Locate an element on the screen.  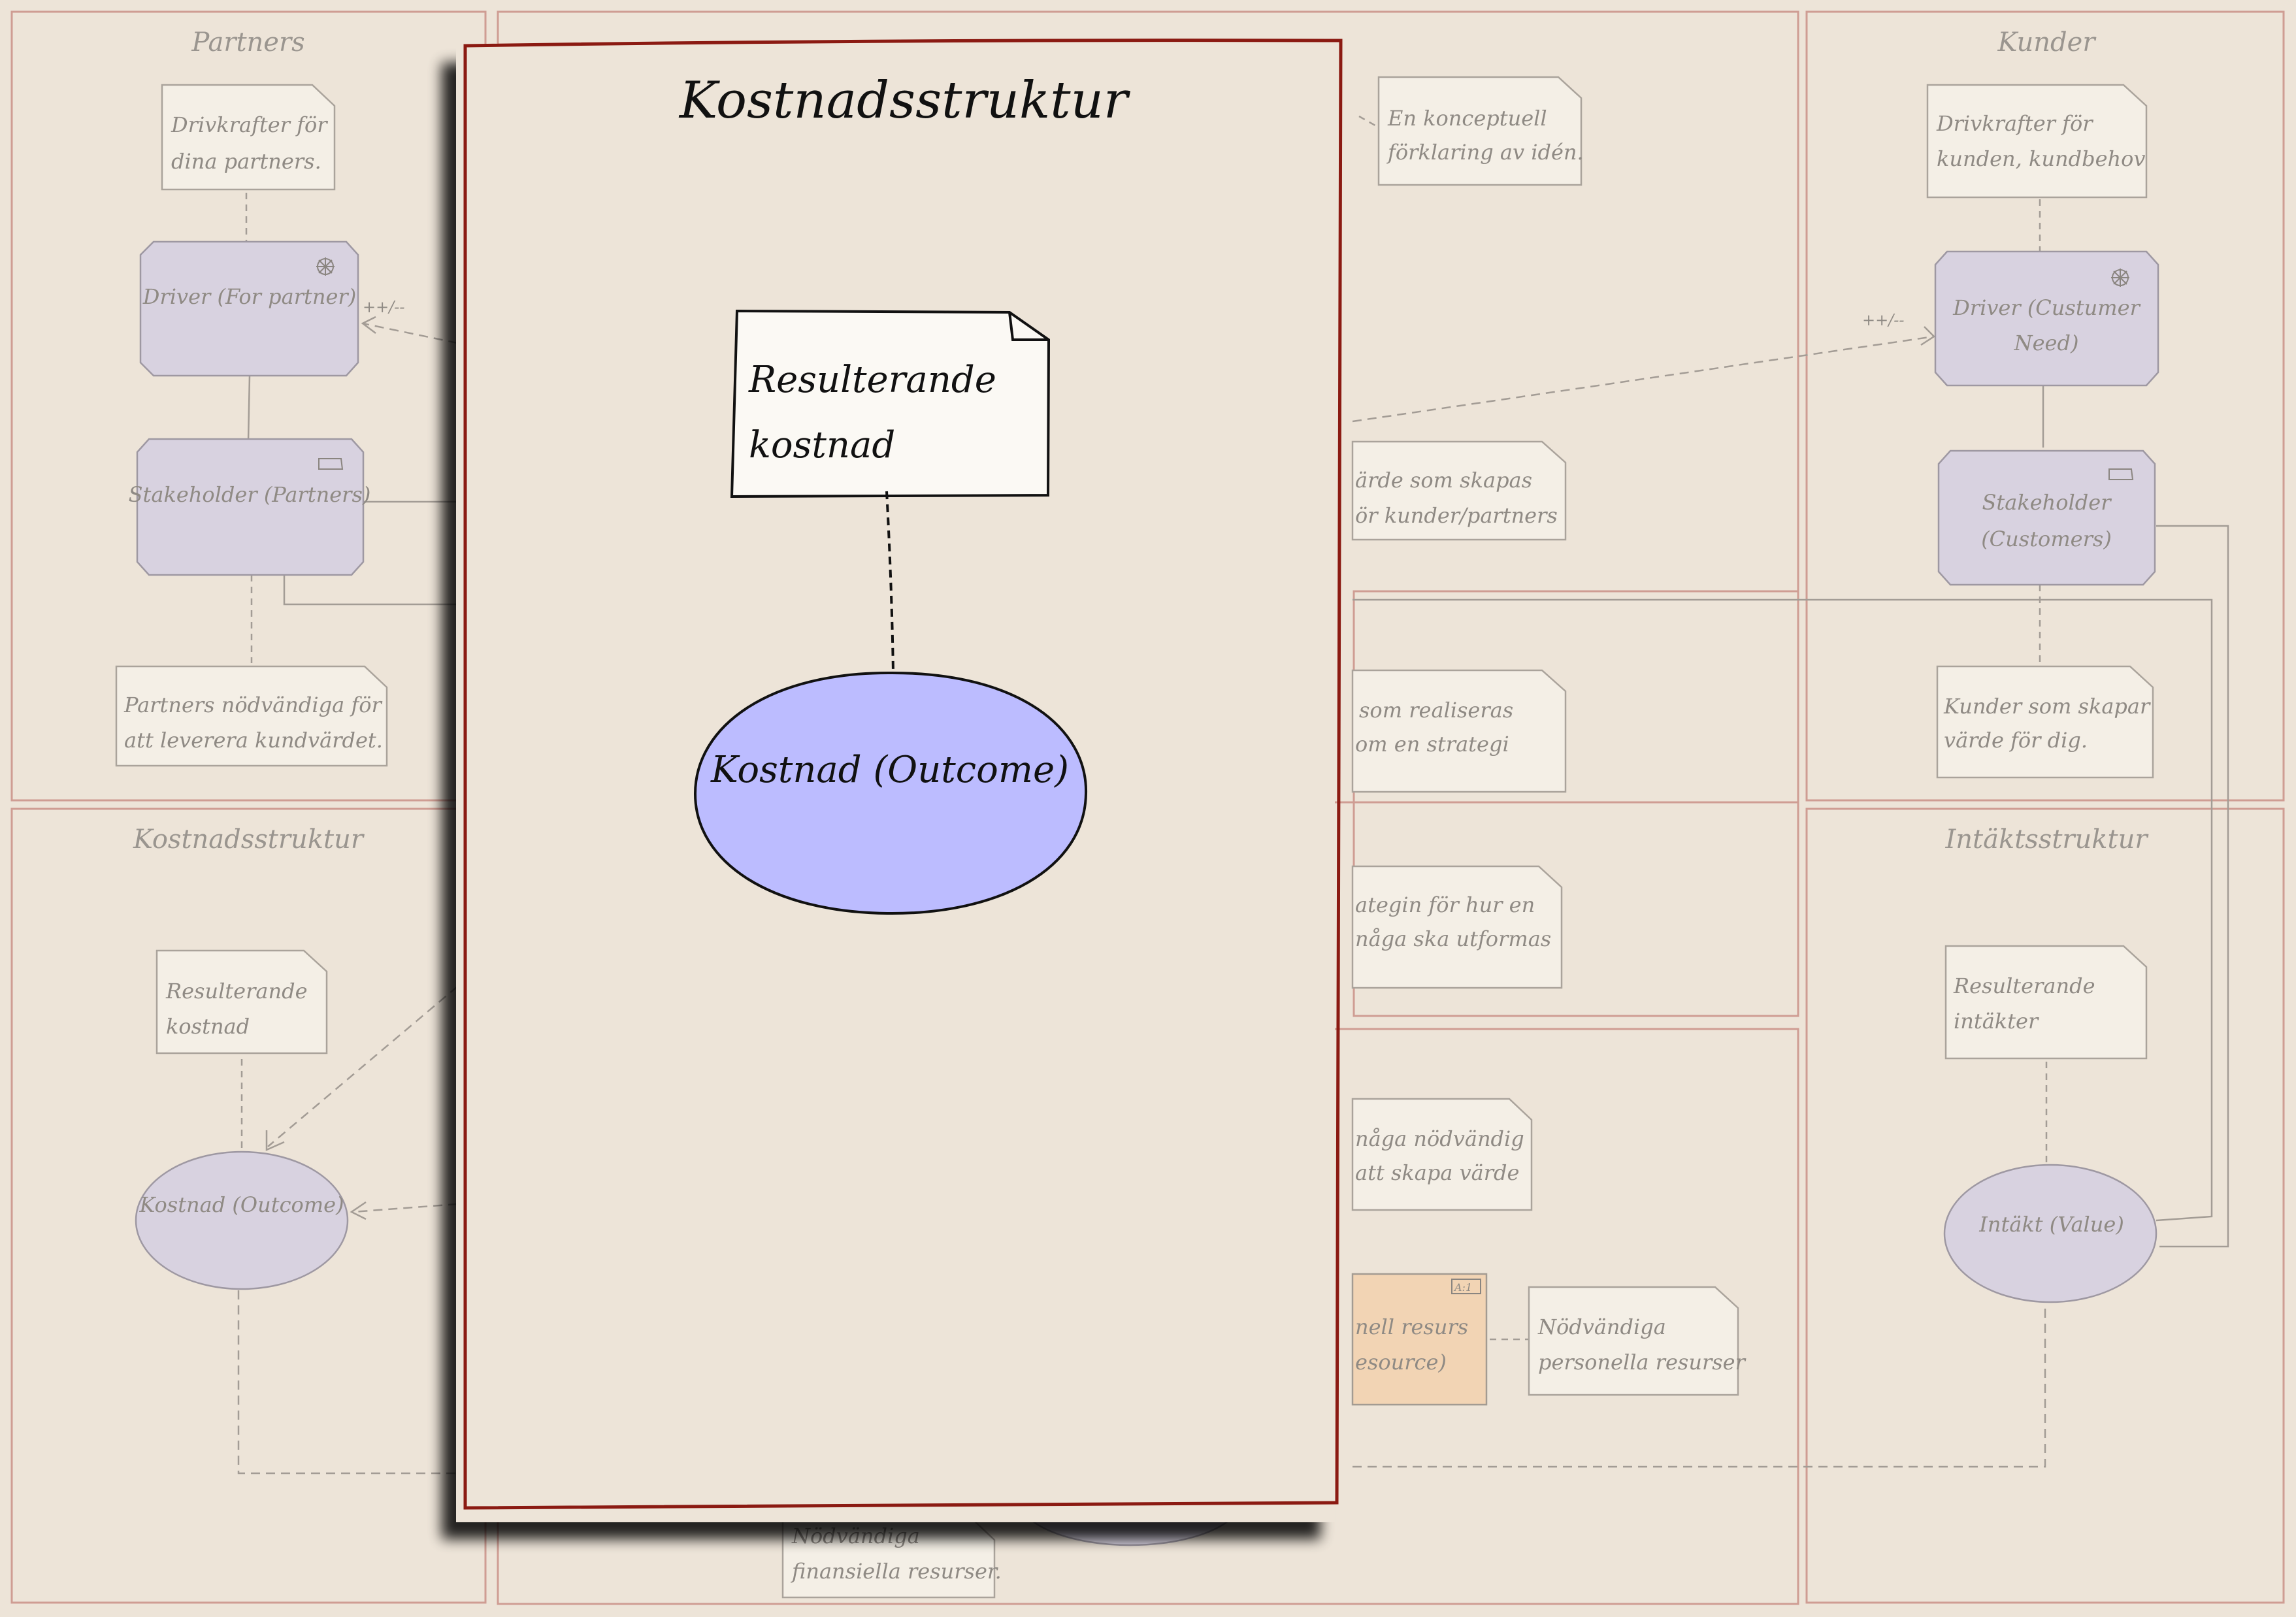
popup-outcome-ellipse is located at coordinates (890, 793).